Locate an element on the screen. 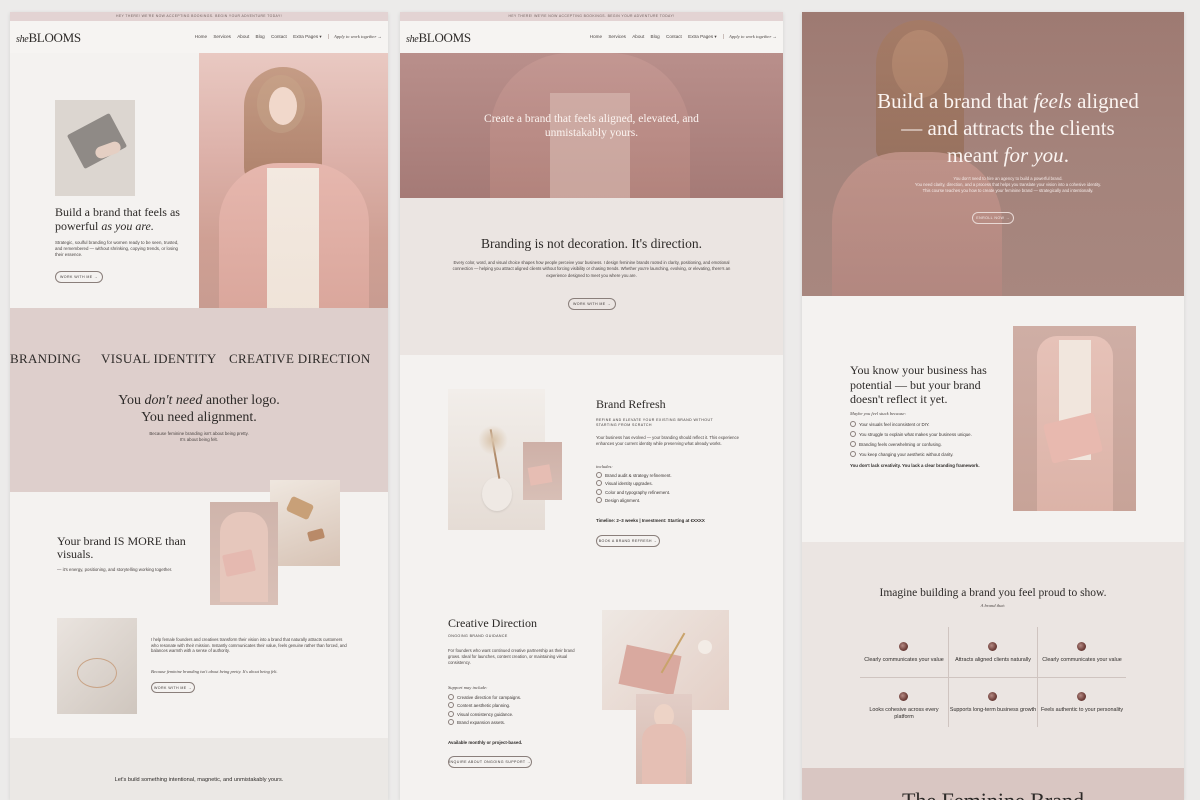 The height and width of the screenshot is (800, 1200). bottom-heading: The Feminine Brand is located at coordinates (993, 794).